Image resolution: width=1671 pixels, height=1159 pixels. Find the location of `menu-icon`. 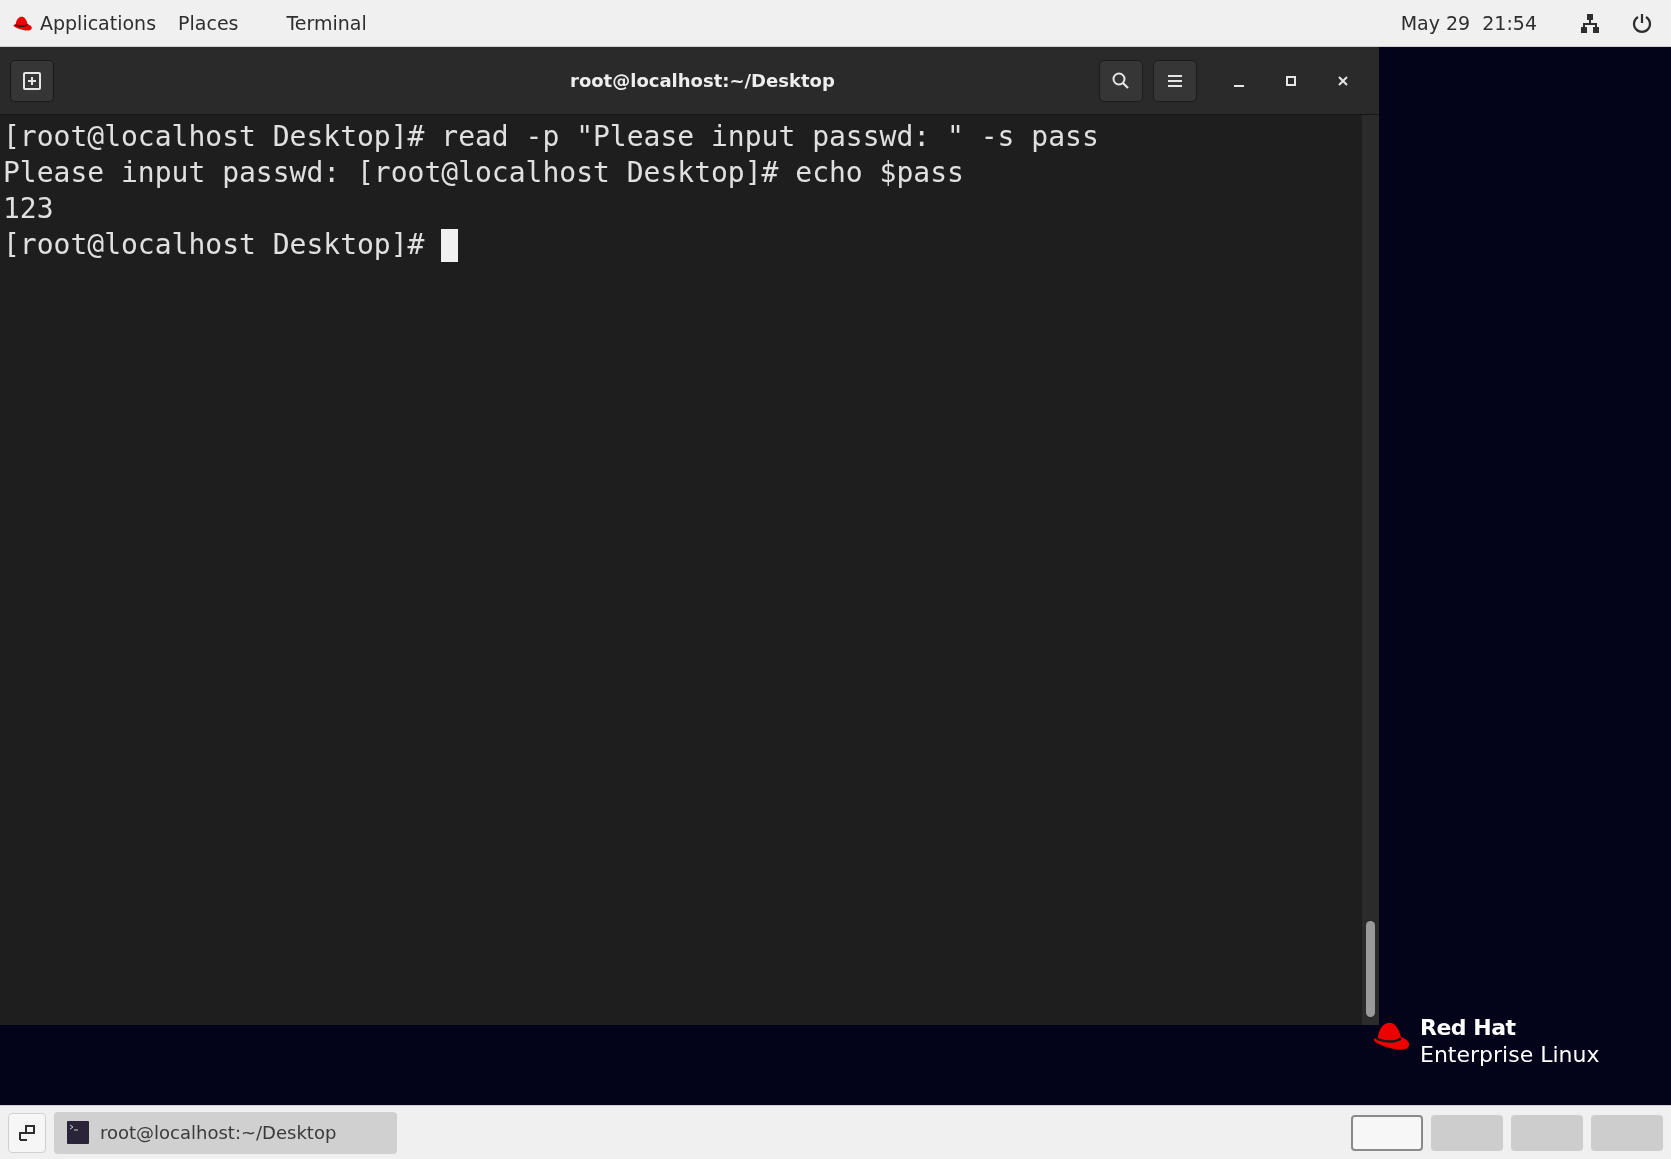

menu-icon is located at coordinates (1175, 80).